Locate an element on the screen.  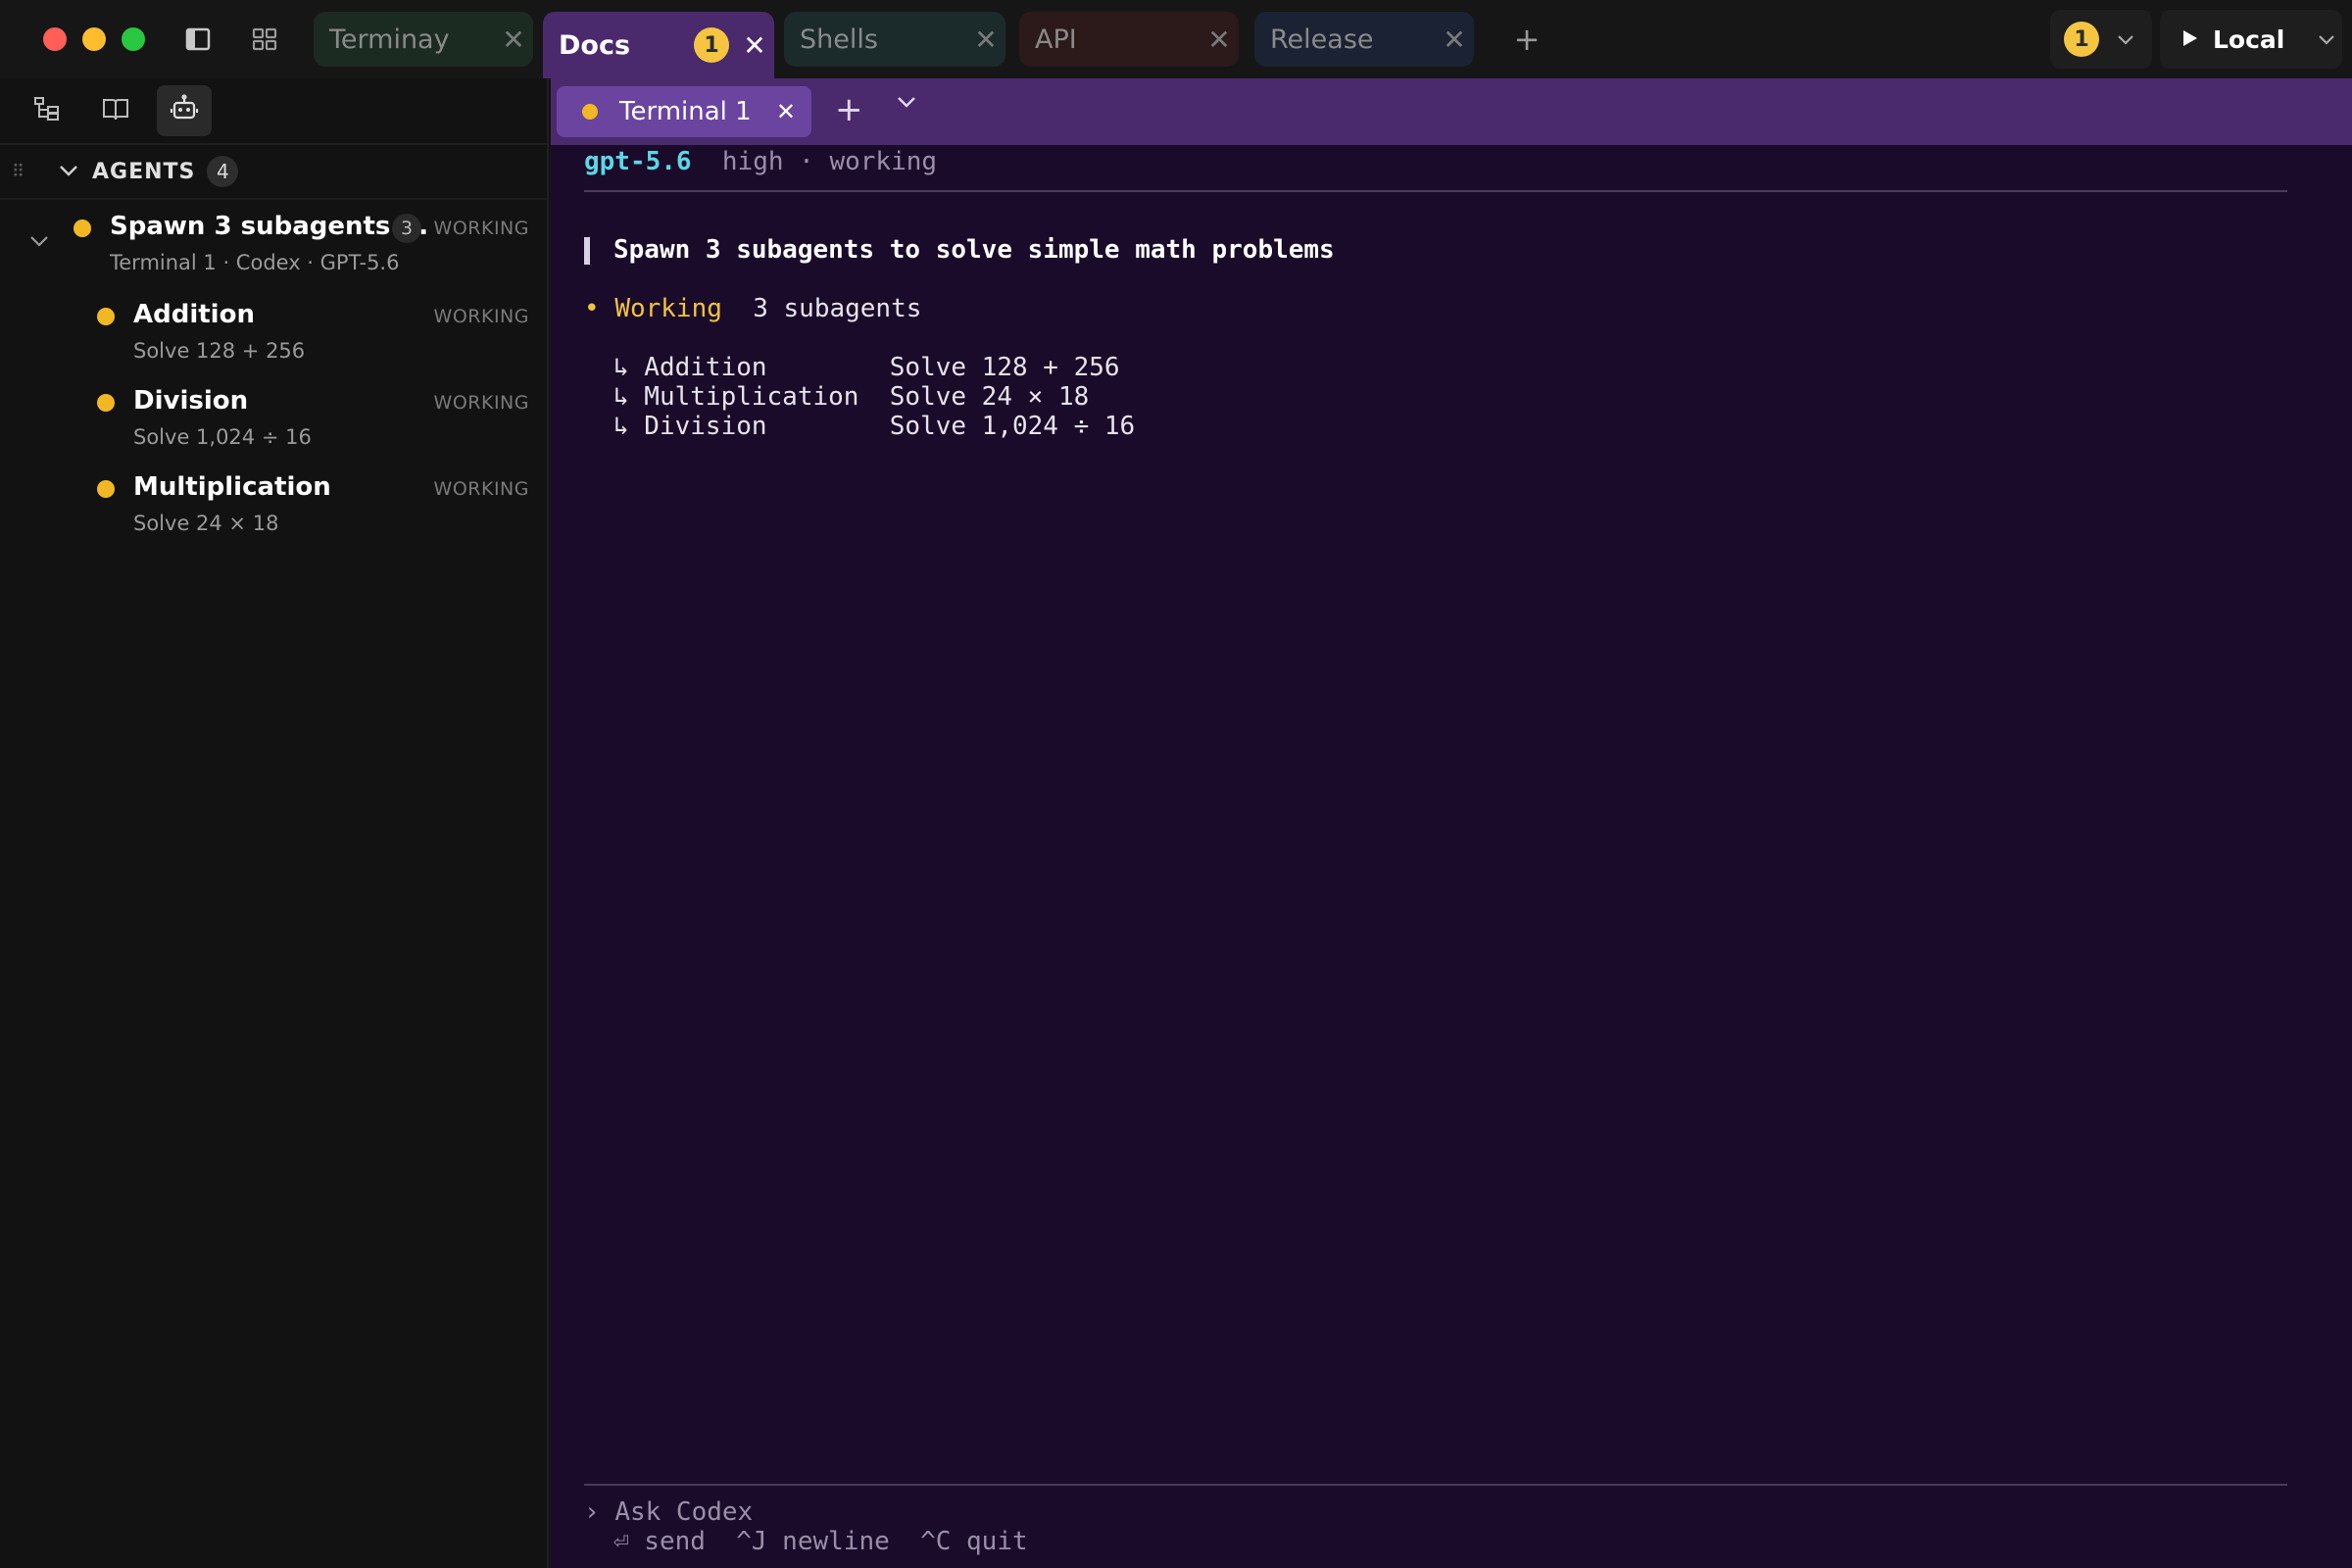
agent-subtitle: Solve 128 + 256 is located at coordinates (219, 351).